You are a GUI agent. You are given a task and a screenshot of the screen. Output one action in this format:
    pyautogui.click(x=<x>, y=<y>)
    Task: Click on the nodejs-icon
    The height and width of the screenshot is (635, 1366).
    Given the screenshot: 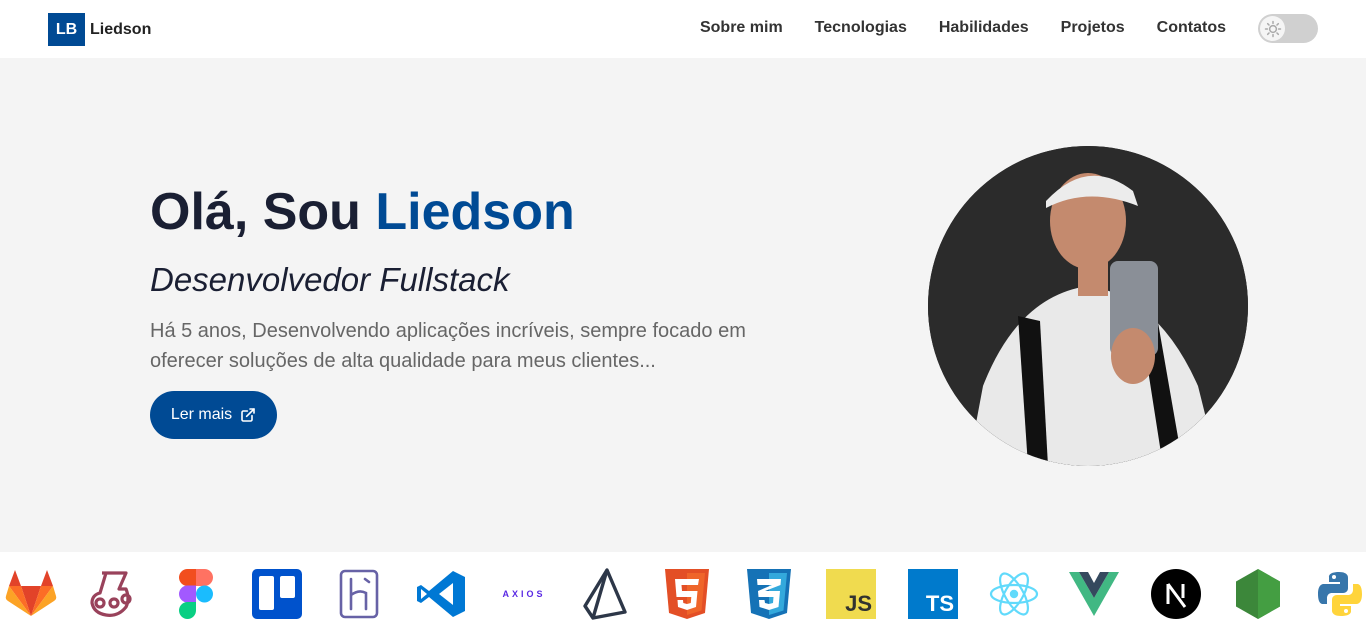 What is the action you would take?
    pyautogui.click(x=1258, y=594)
    